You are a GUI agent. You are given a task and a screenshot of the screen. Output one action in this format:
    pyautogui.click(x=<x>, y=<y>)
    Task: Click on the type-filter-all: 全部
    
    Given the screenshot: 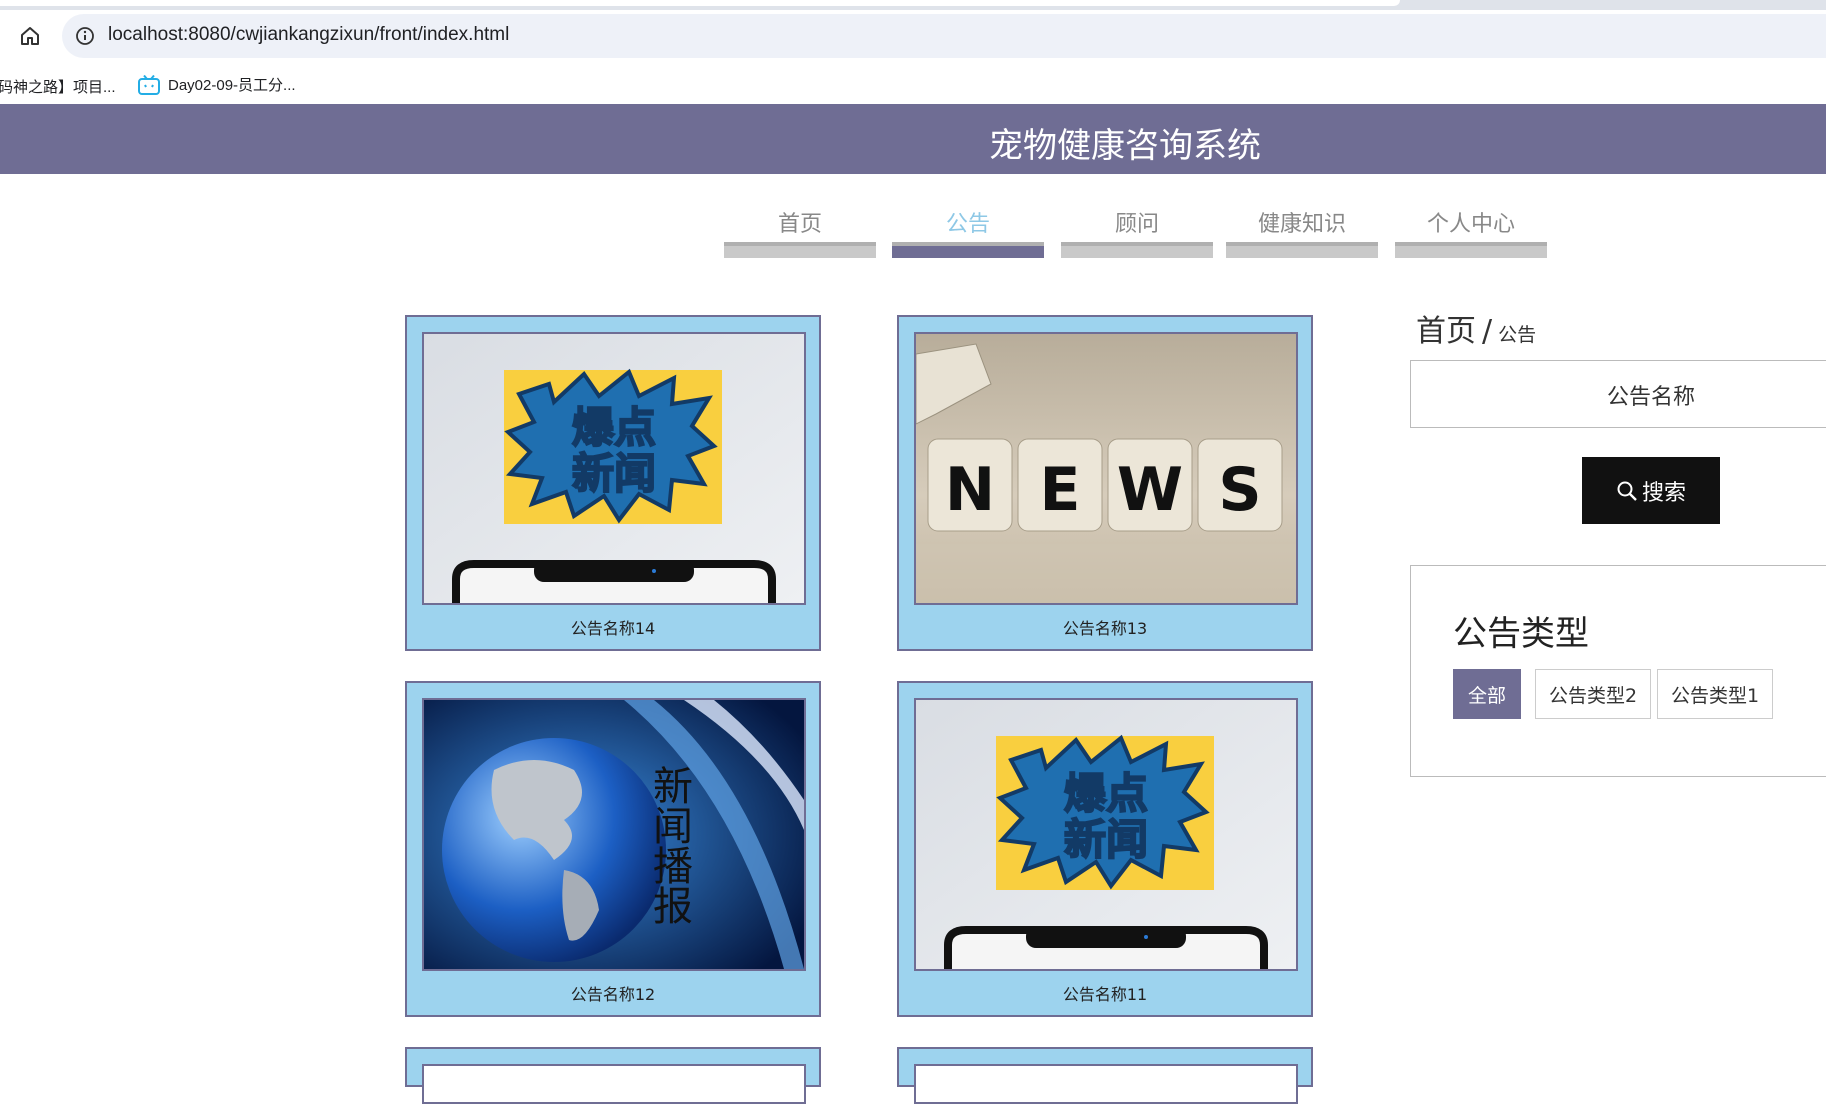 What is the action you would take?
    pyautogui.click(x=1487, y=694)
    